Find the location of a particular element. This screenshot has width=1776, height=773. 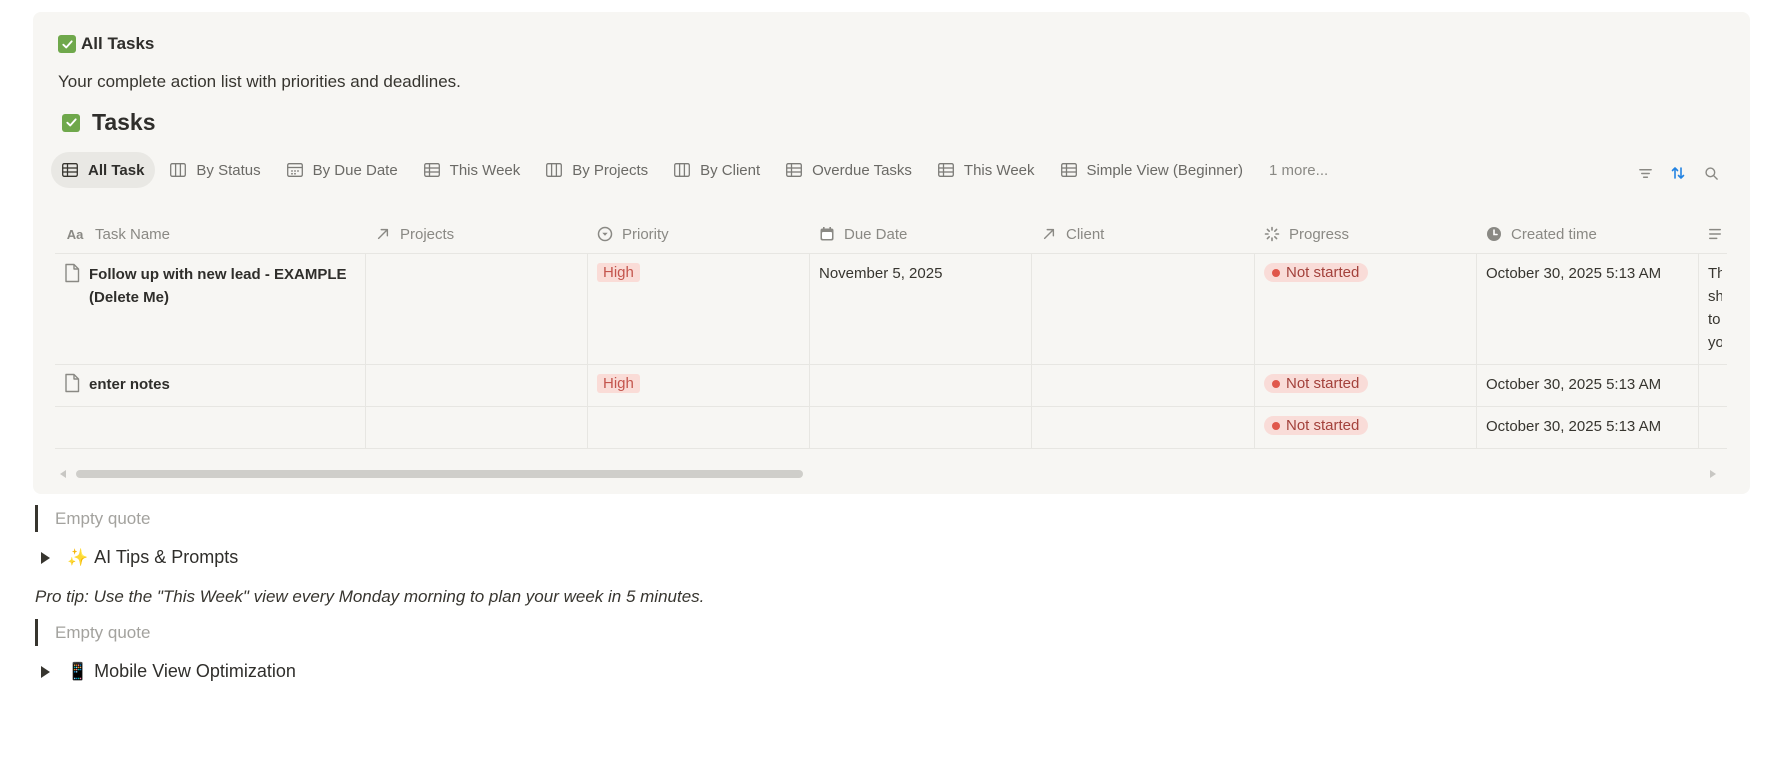

tab-label: By Projects is located at coordinates (610, 170).